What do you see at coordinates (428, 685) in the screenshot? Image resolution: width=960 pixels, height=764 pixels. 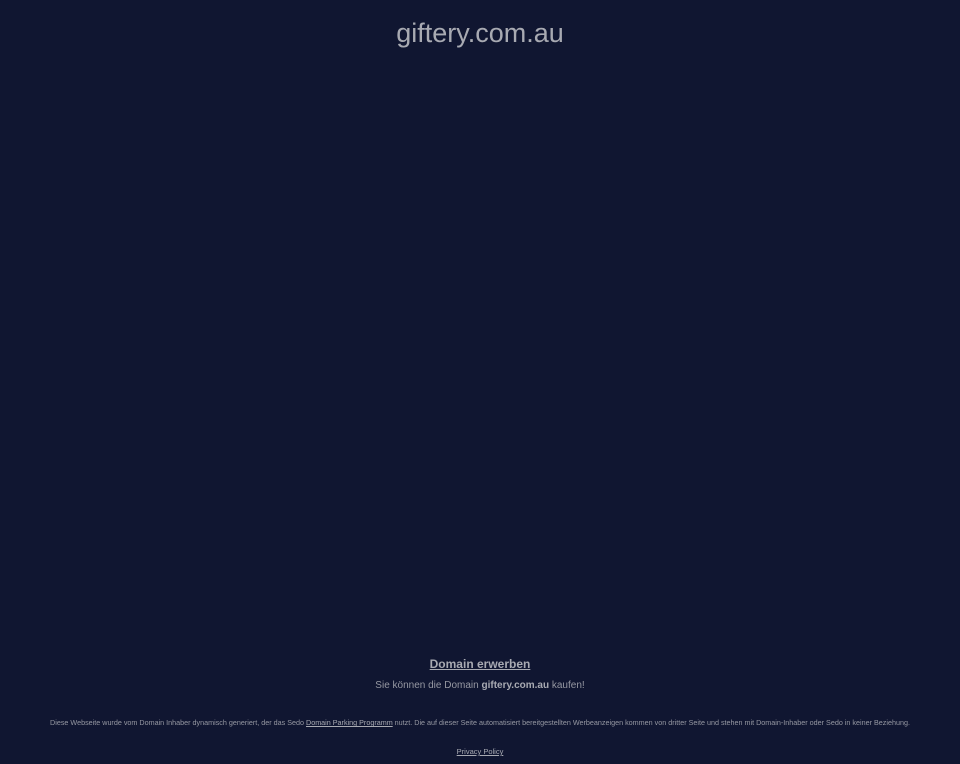 I see `buy-text-prefix: Sie können die Domain` at bounding box center [428, 685].